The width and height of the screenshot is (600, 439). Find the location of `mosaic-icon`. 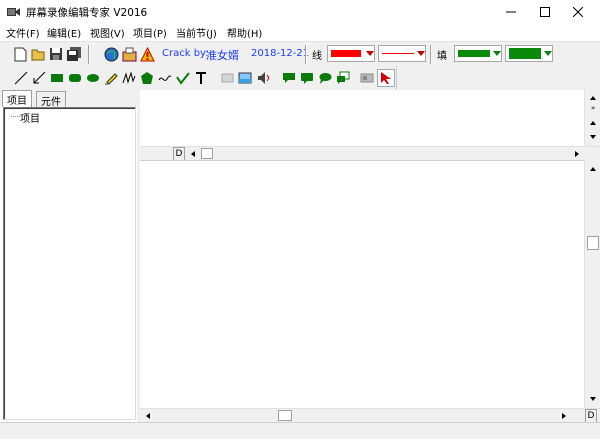

mosaic-icon is located at coordinates (367, 78).